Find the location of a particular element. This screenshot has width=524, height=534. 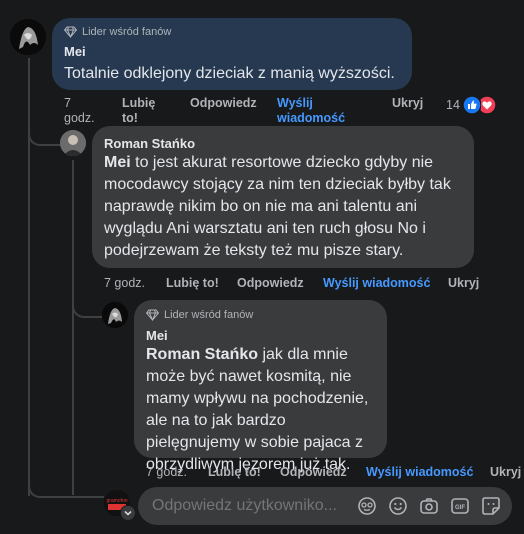

emoji-icon is located at coordinates (398, 506).